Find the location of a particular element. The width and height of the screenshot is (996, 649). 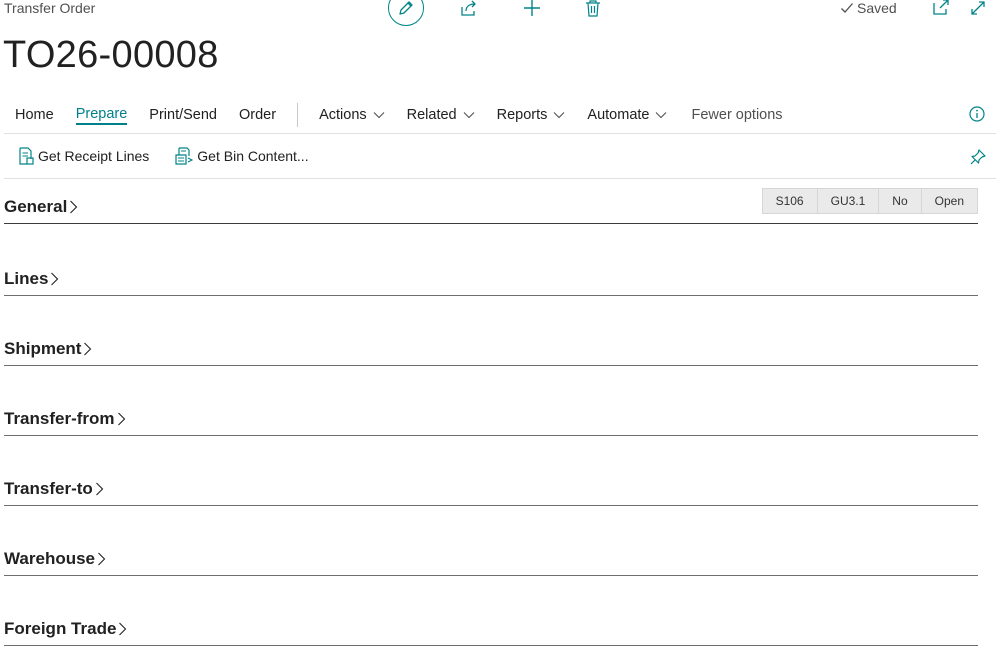

fasttab-general-title: General is located at coordinates (36, 206).